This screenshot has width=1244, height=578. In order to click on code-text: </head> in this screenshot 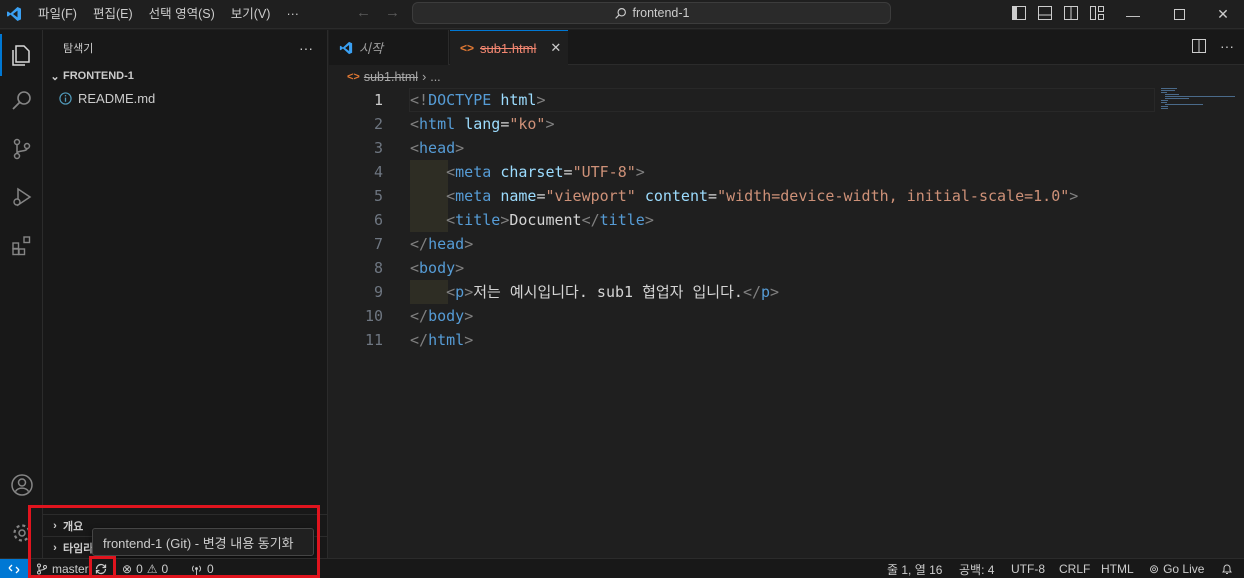, I will do `click(441, 244)`.